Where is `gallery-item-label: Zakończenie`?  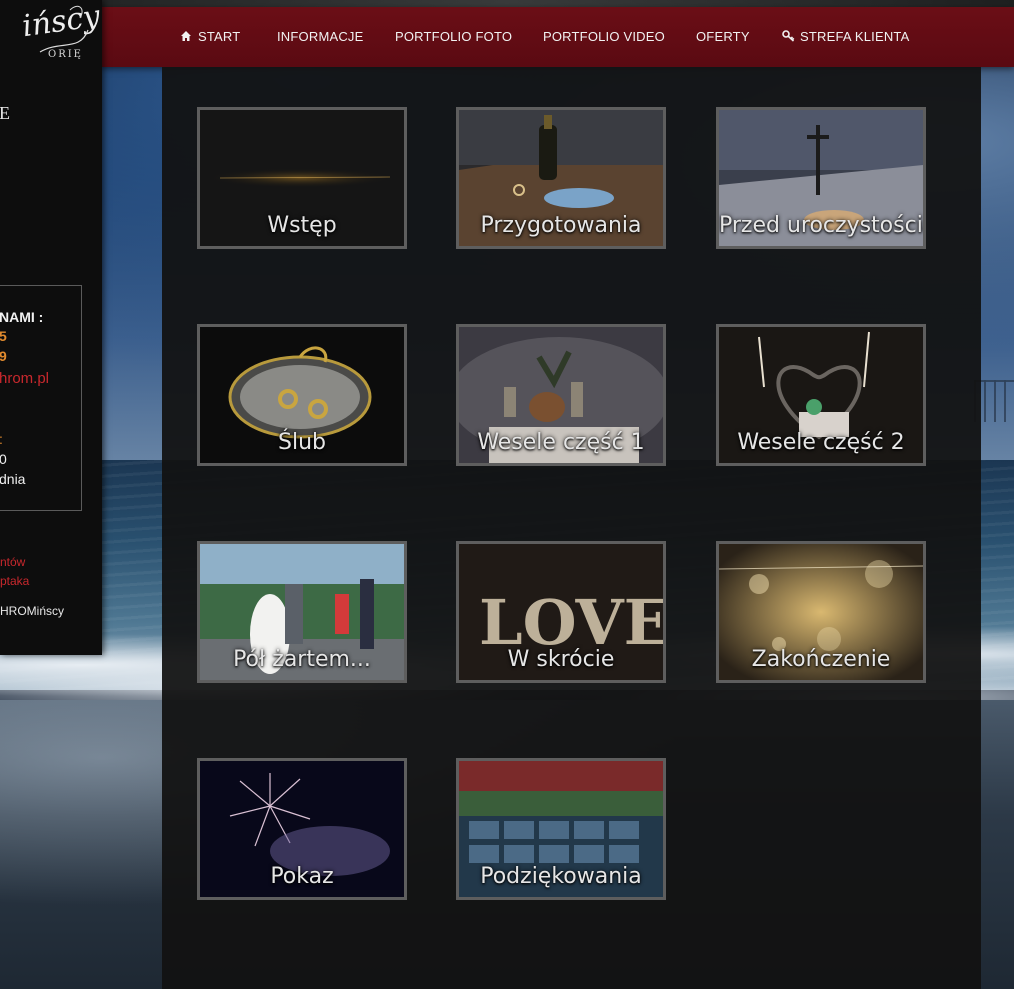
gallery-item-label: Zakończenie is located at coordinates (821, 659).